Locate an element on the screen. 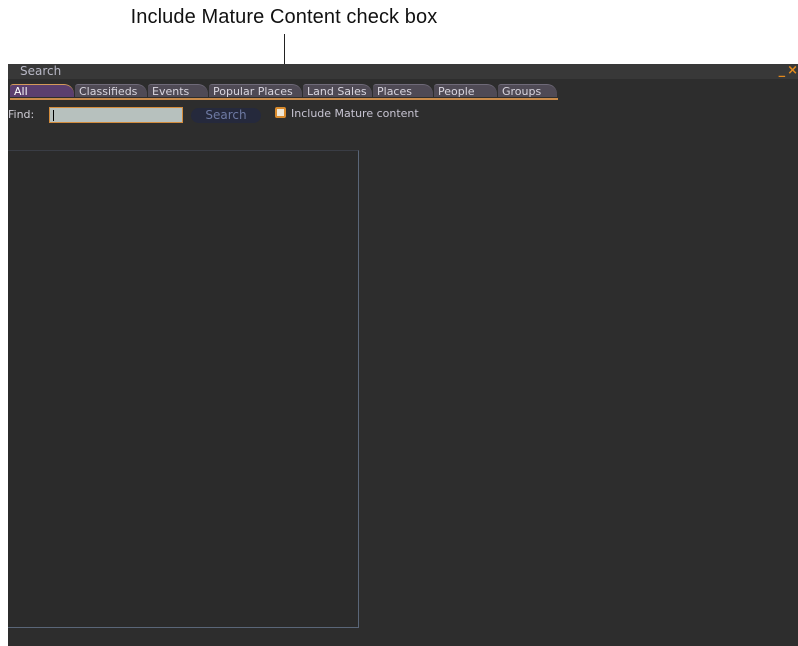  tab-popular-places: Popular Places is located at coordinates (255, 91).